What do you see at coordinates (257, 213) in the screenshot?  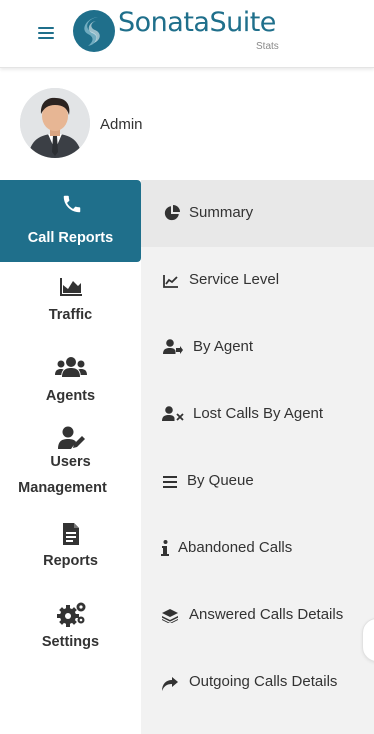 I see `submenu-item-summary: Summary` at bounding box center [257, 213].